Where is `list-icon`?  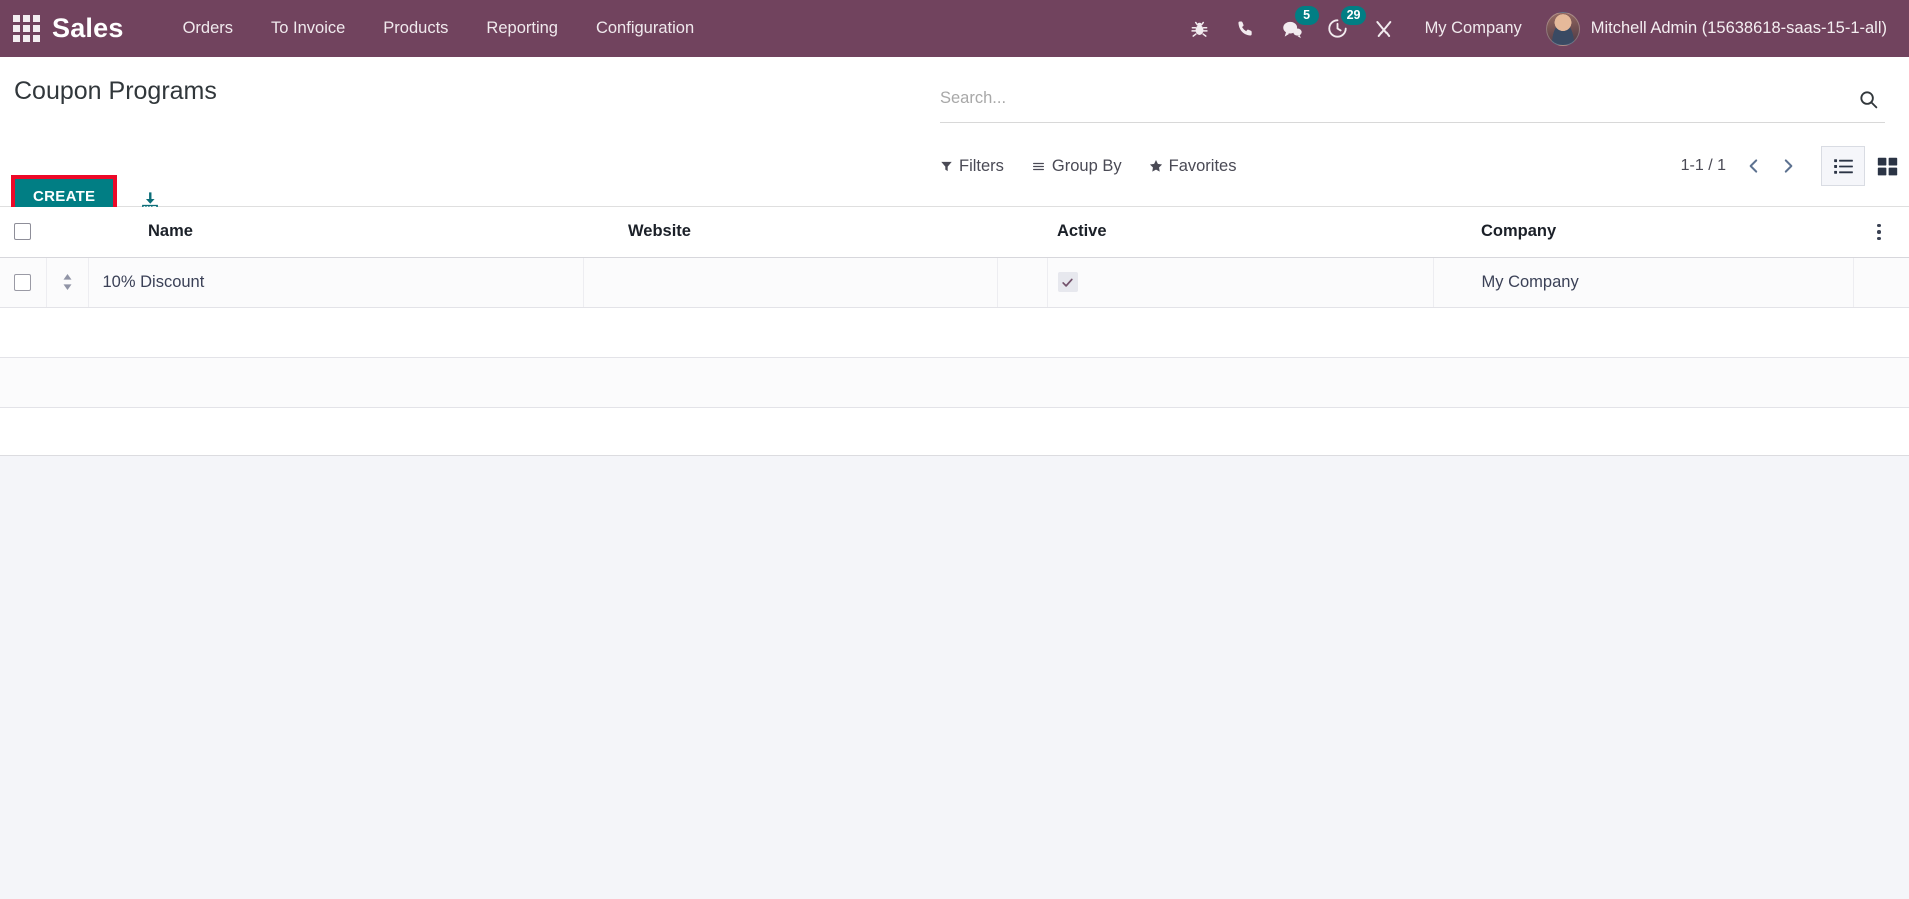 list-icon is located at coordinates (1843, 166).